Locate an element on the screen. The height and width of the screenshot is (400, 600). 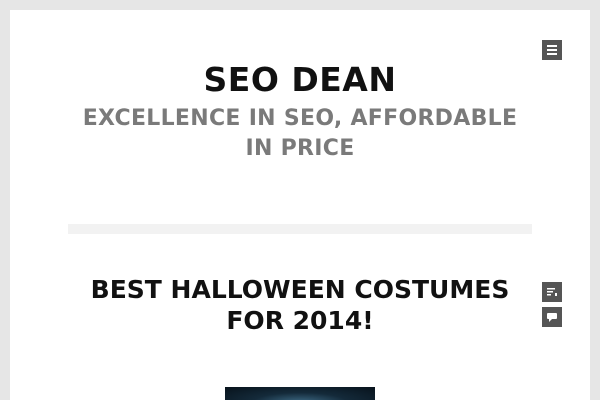
site-title: SEO DEAN is located at coordinates (300, 80).